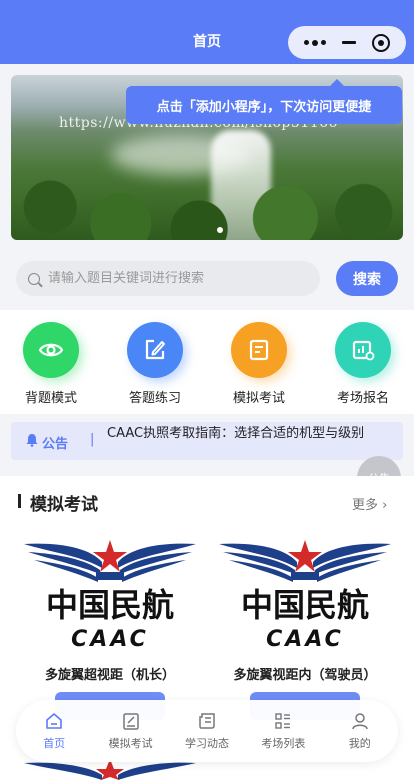 The image size is (414, 780). What do you see at coordinates (362, 398) in the screenshot?
I see `action-label: 考场报名` at bounding box center [362, 398].